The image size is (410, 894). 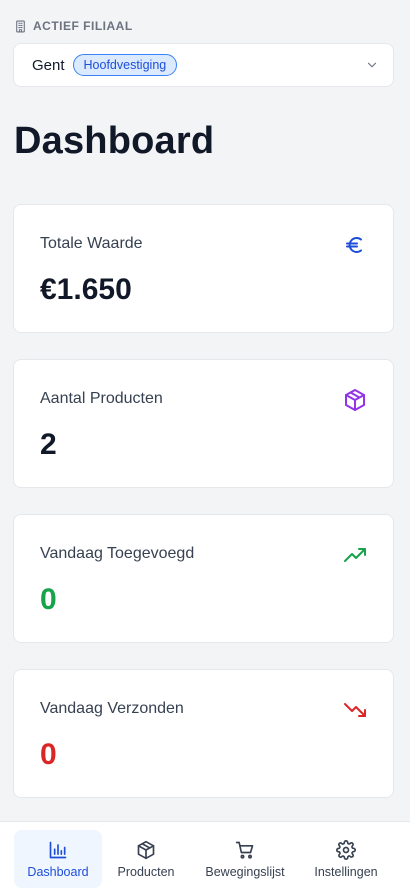 I want to click on branch-select: Gent Hoofdvestiging, so click(x=203, y=65).